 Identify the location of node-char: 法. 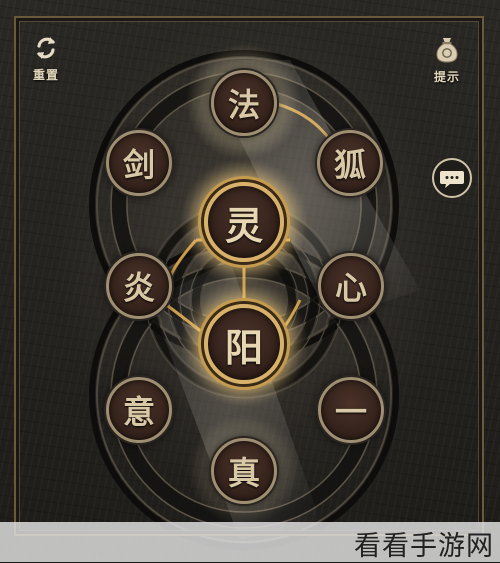
(243, 105).